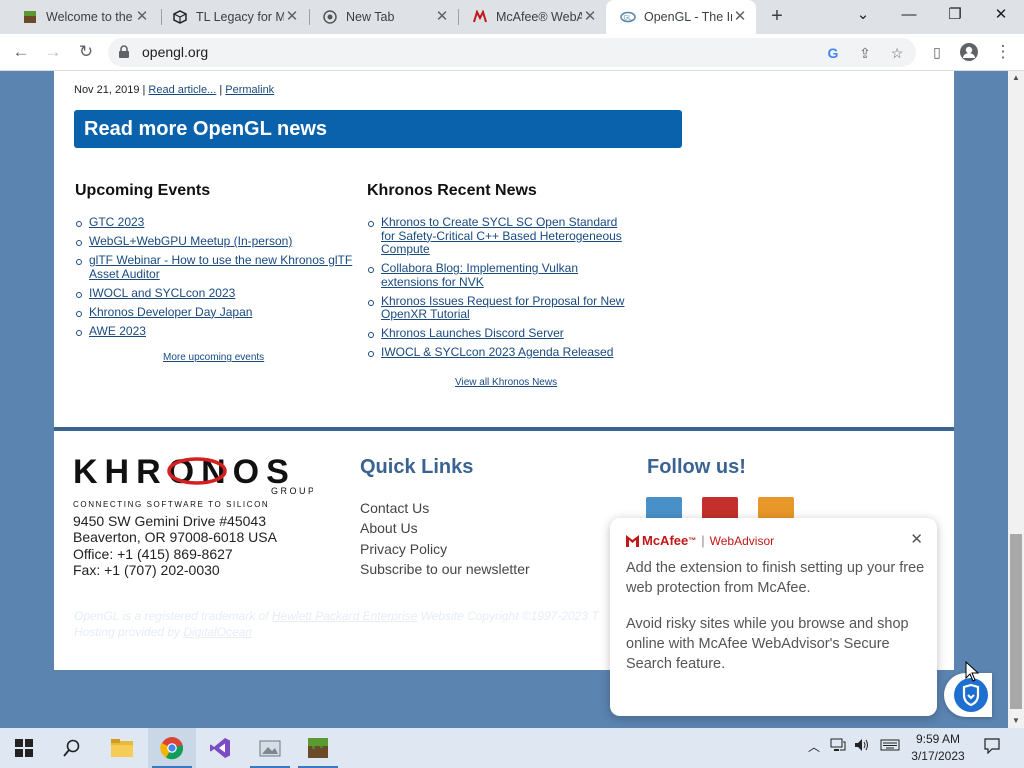  I want to click on list-item: Khronos Developer Day Japan, so click(214, 312).